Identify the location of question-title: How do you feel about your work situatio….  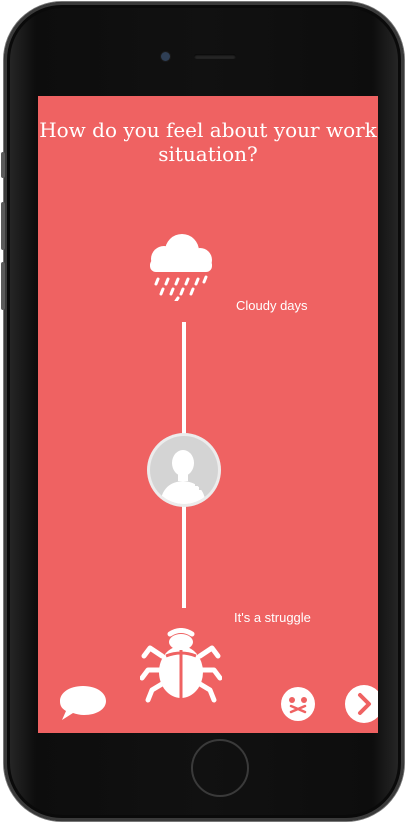
(208, 142).